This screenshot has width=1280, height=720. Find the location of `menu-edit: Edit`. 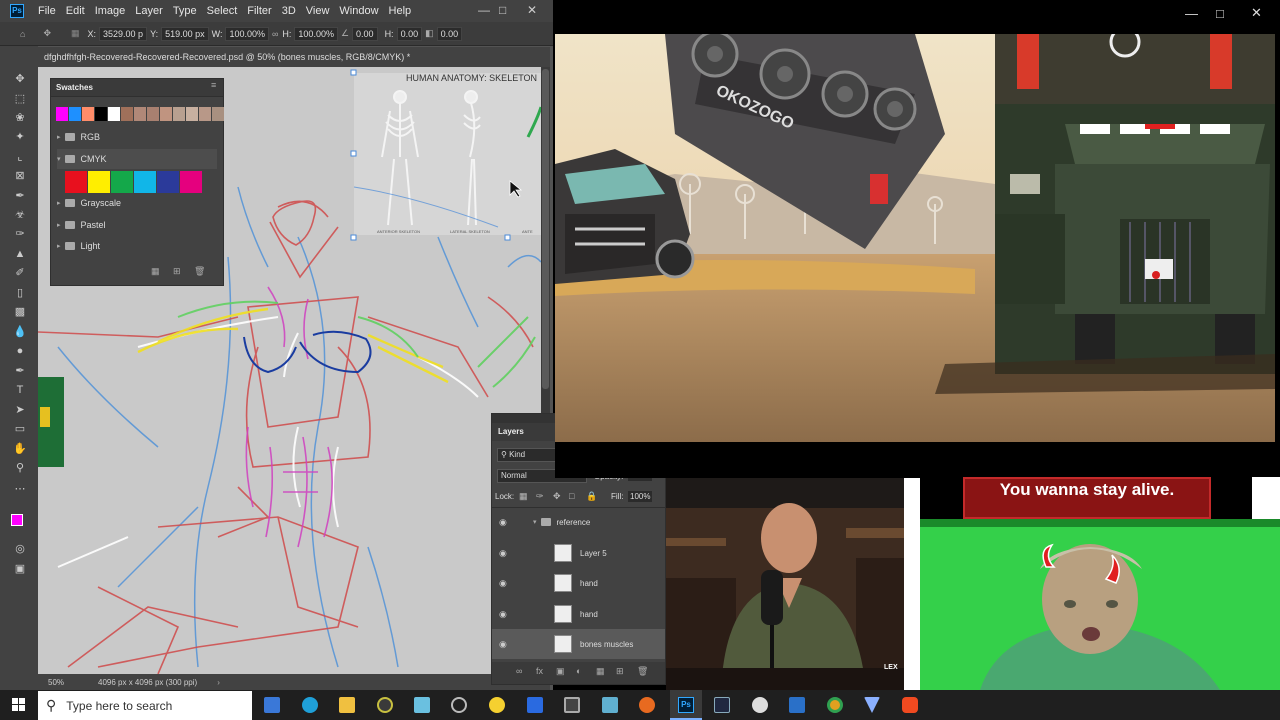

menu-edit: Edit is located at coordinates (75, 11).